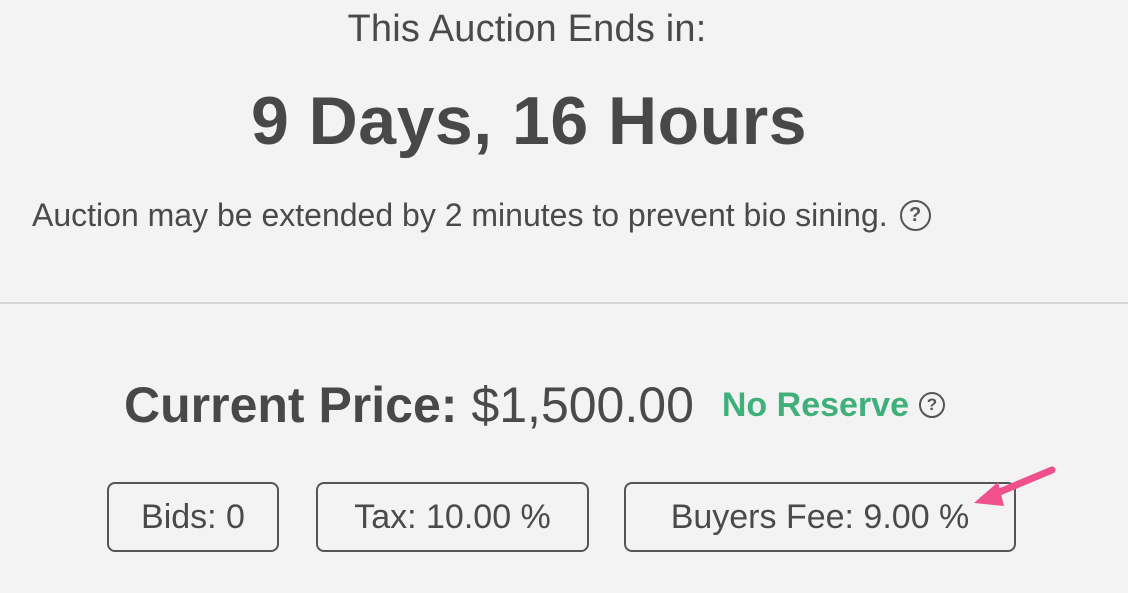 The width and height of the screenshot is (1128, 593). What do you see at coordinates (529, 121) in the screenshot?
I see `countdown-timer: 9 Days, 16 Hours` at bounding box center [529, 121].